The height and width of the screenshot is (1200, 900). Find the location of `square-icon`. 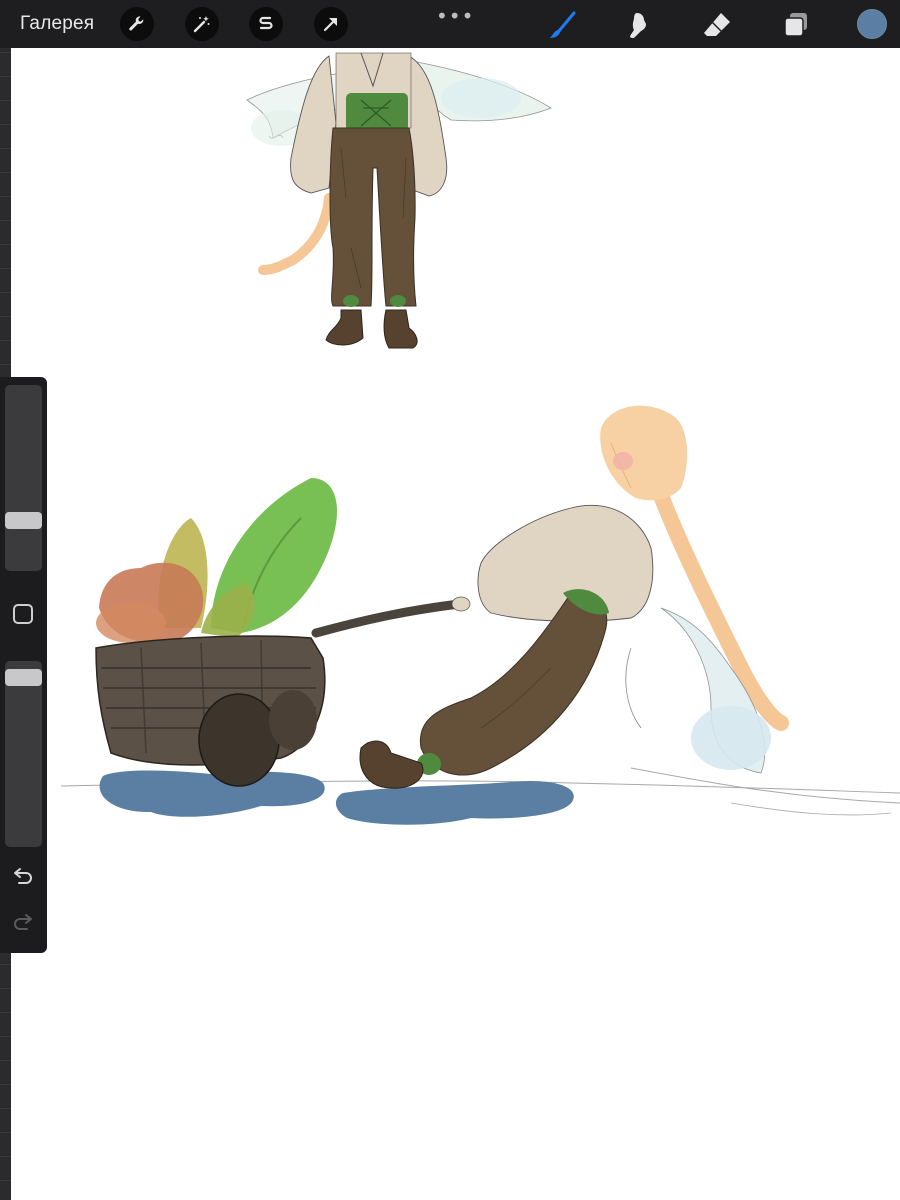

square-icon is located at coordinates (23, 614).